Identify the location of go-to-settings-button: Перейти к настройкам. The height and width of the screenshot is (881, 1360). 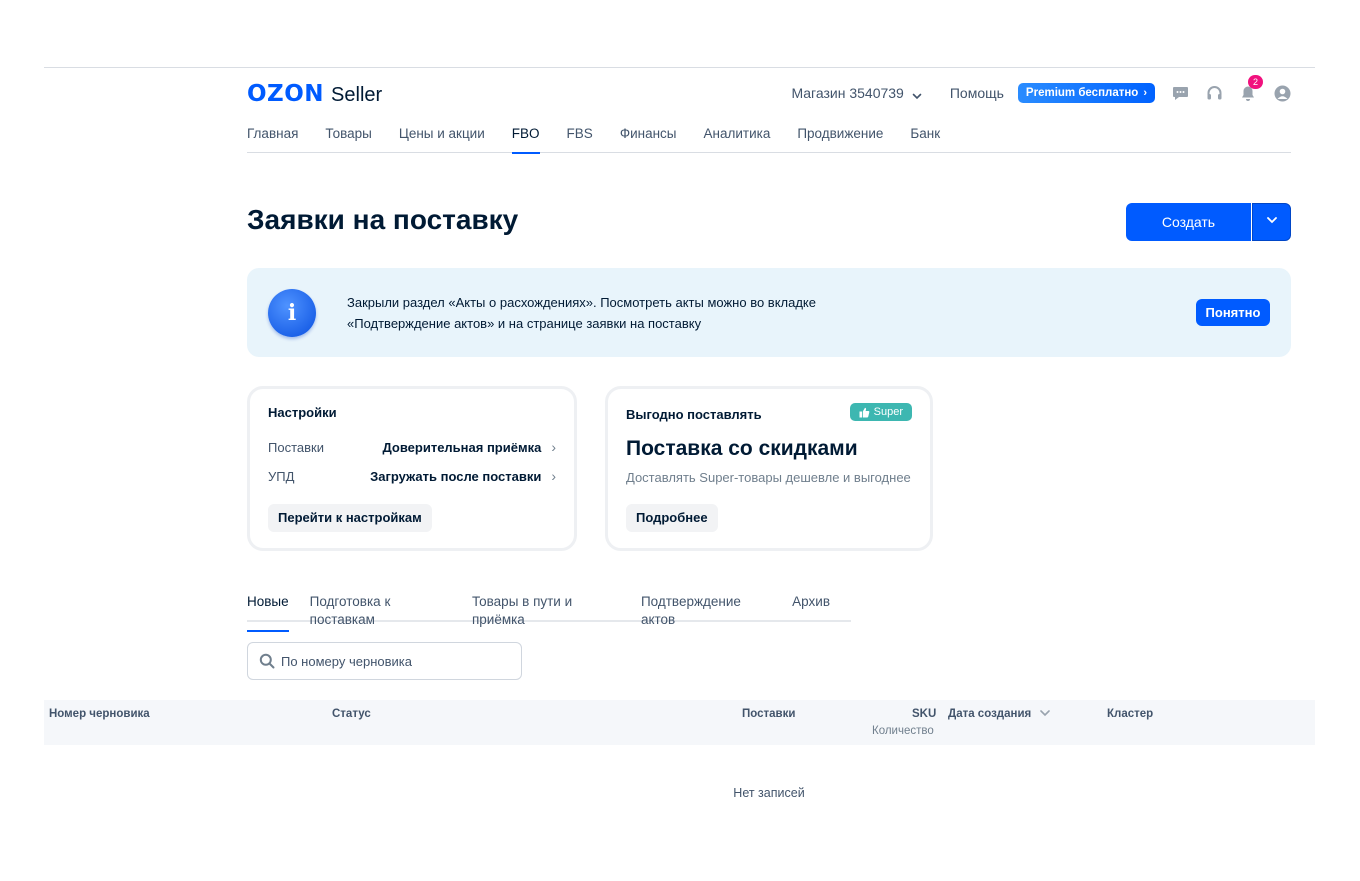
(350, 518).